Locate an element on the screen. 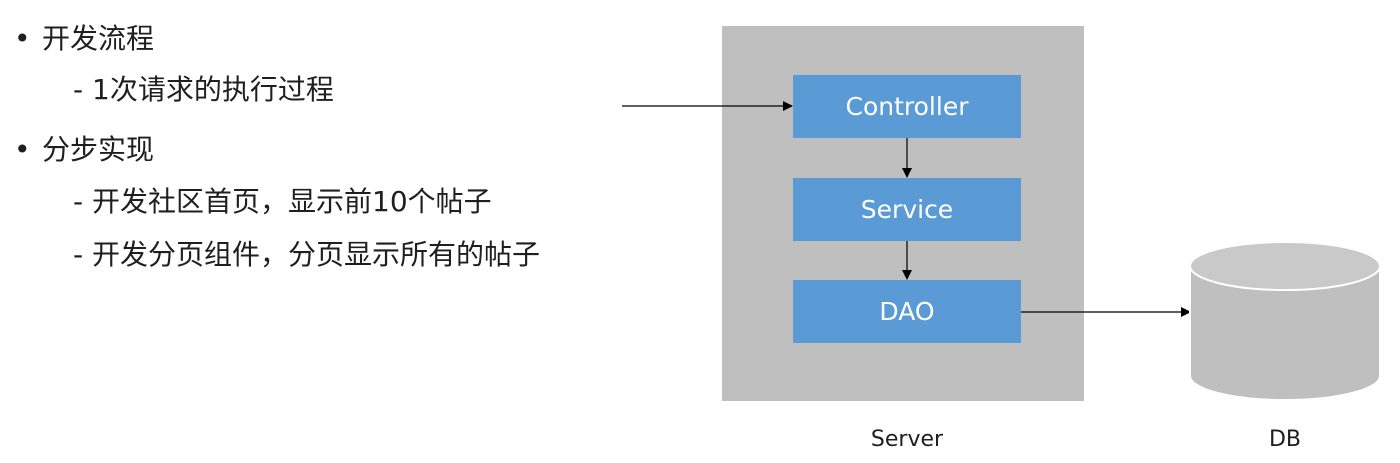  sub-item-homepage: - 开发社区首页，显示前10个帖子 is located at coordinates (282, 201).